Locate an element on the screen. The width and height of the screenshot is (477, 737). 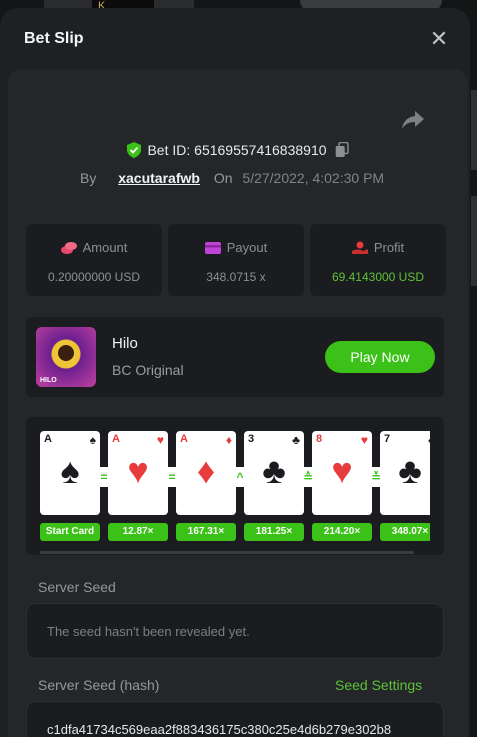
card-multiplier-label: 12.87× is located at coordinates (138, 532).